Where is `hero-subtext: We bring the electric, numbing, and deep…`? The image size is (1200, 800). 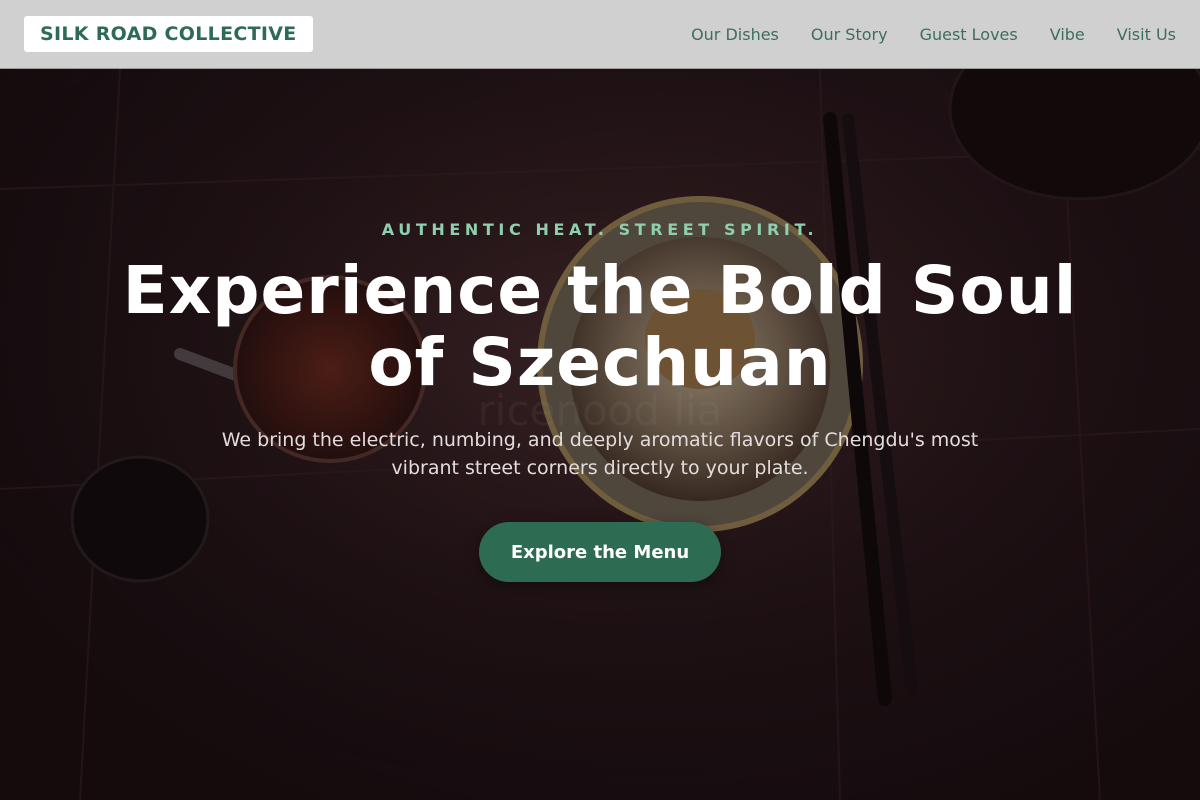 hero-subtext: We bring the electric, numbing, and deep… is located at coordinates (600, 454).